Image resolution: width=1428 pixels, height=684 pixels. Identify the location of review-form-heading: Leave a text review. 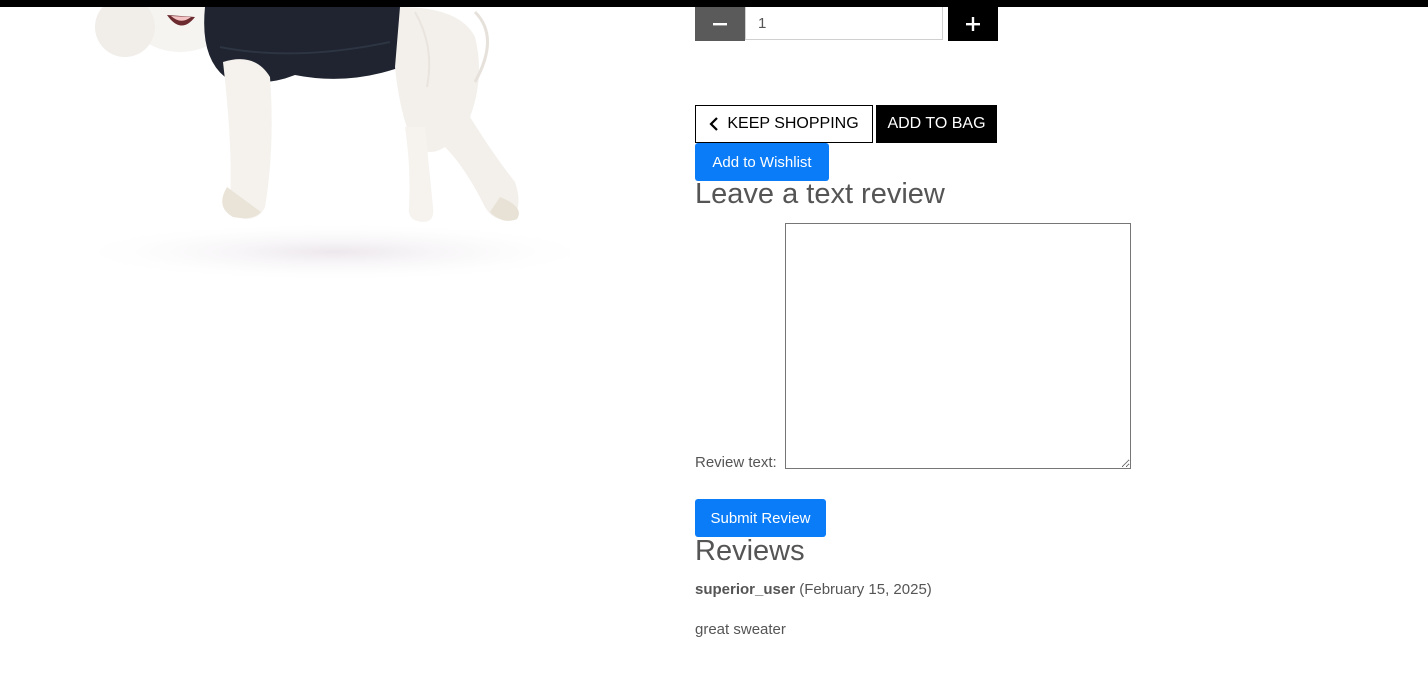
(820, 194).